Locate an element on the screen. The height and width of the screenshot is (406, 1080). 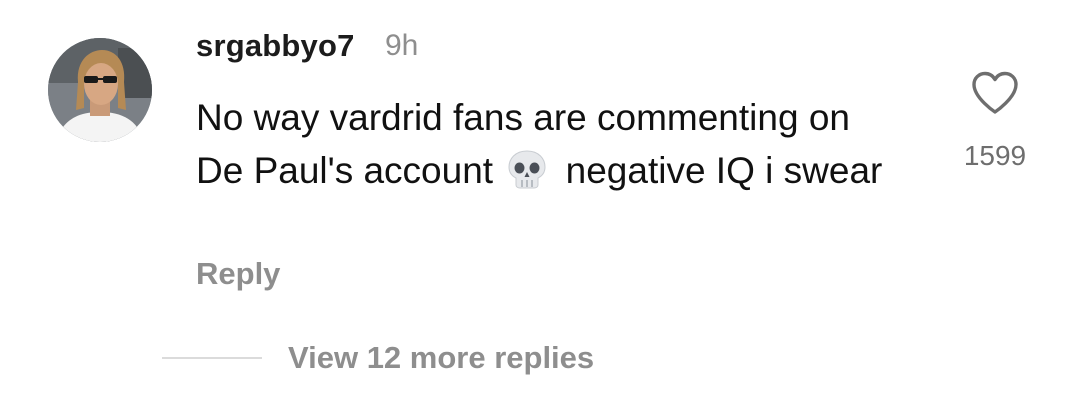
like-count: 1599 is located at coordinates (995, 155).